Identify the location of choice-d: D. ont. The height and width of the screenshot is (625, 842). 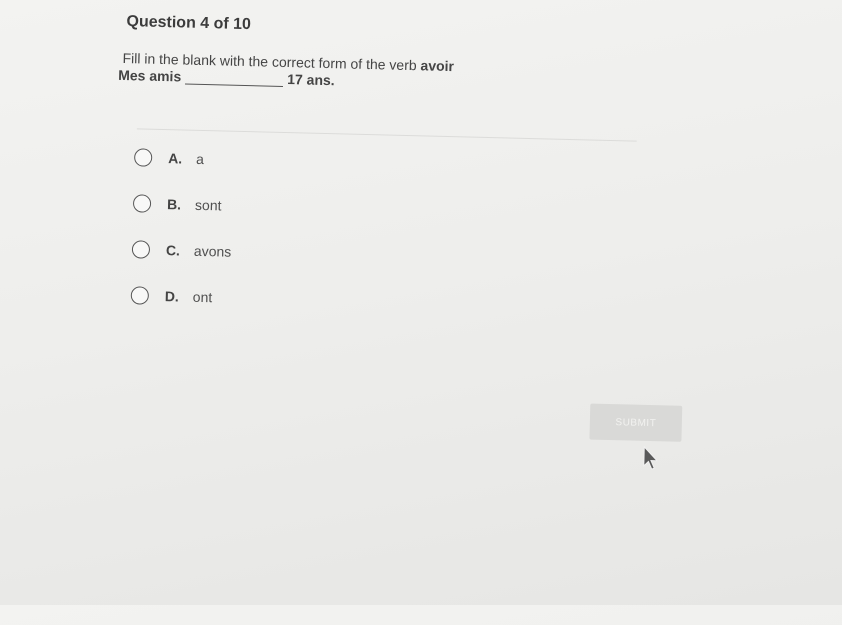
(180, 296).